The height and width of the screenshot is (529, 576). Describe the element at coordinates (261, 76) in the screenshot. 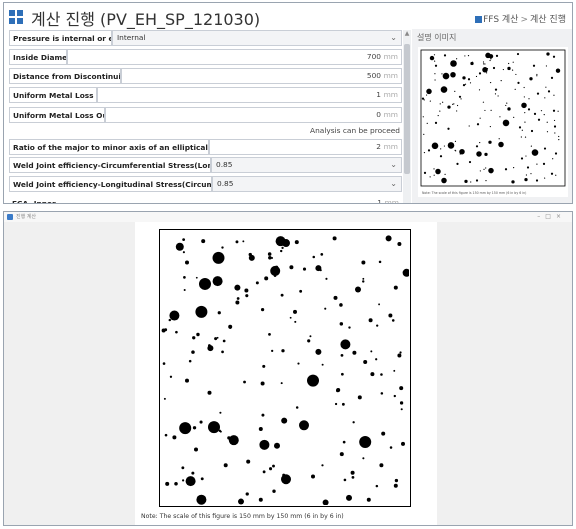

I see `distance-input: 500 mm` at that location.